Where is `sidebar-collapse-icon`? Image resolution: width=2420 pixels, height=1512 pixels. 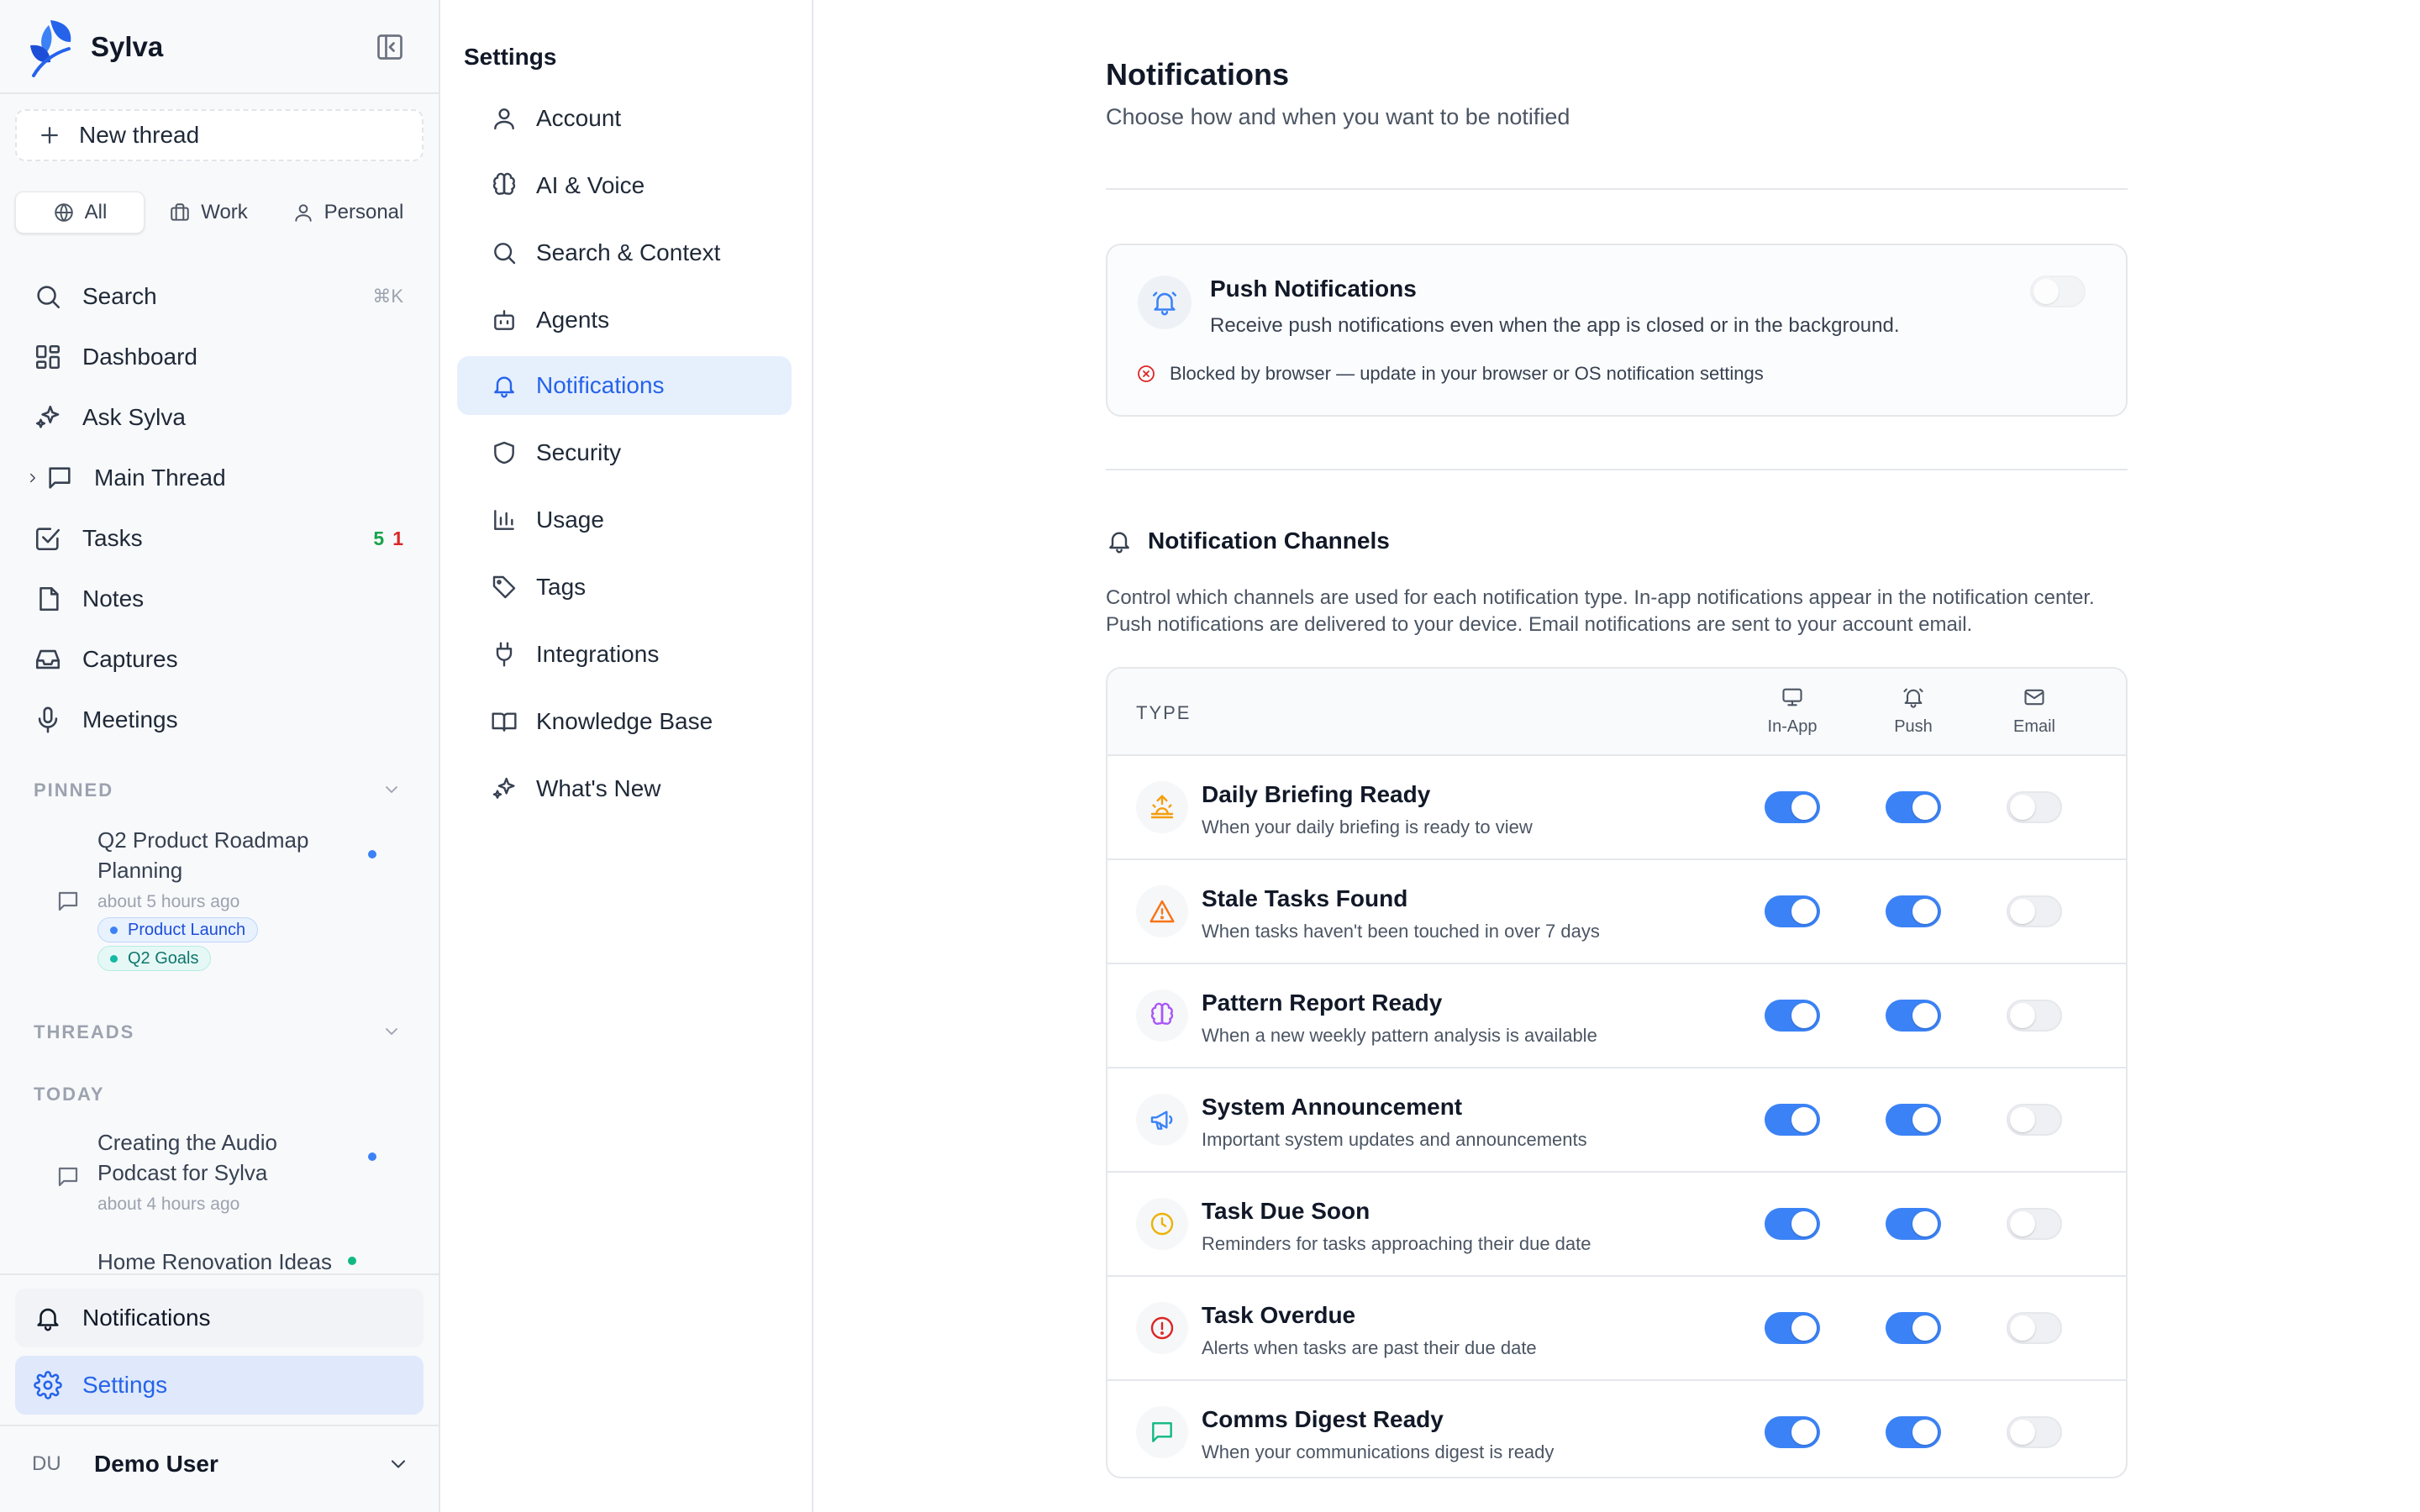
sidebar-collapse-icon is located at coordinates (390, 47).